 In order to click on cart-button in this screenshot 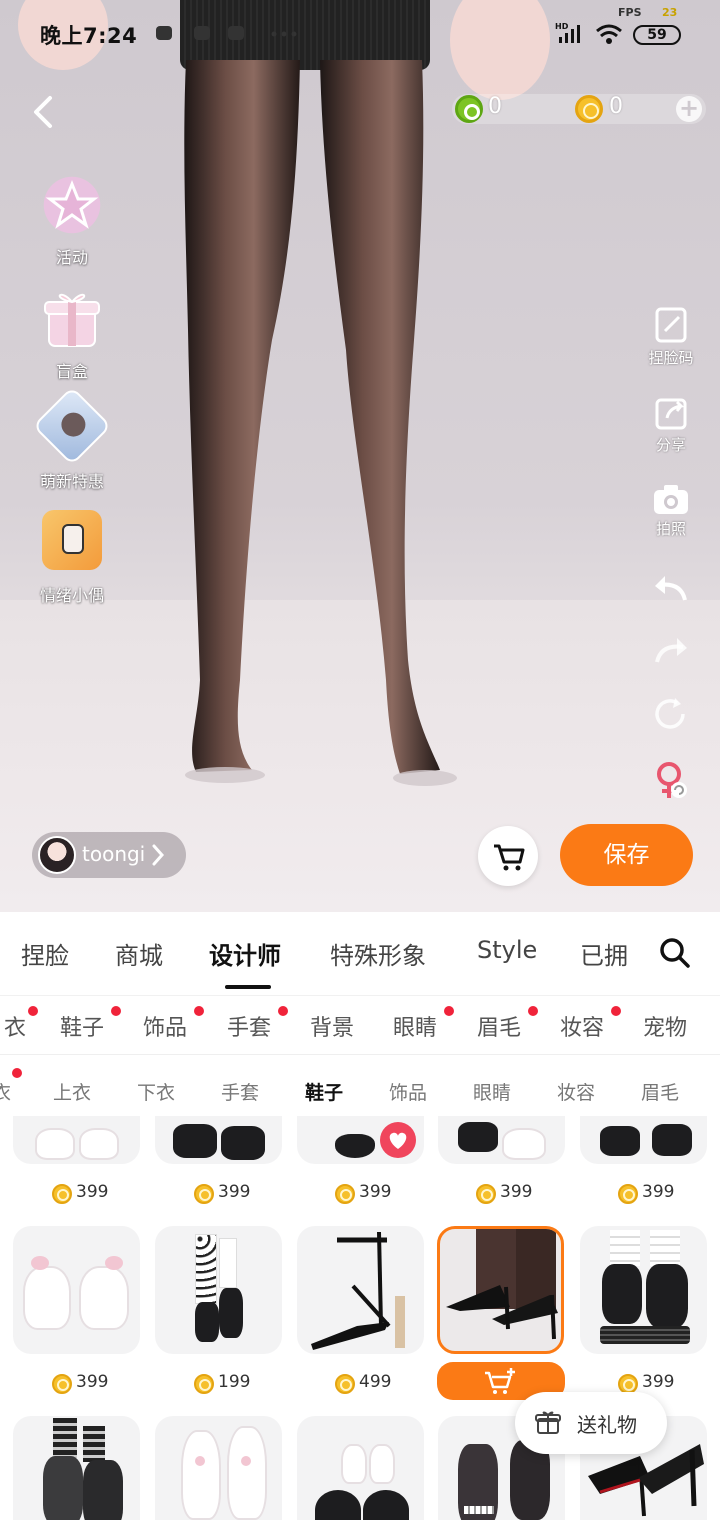, I will do `click(508, 856)`.